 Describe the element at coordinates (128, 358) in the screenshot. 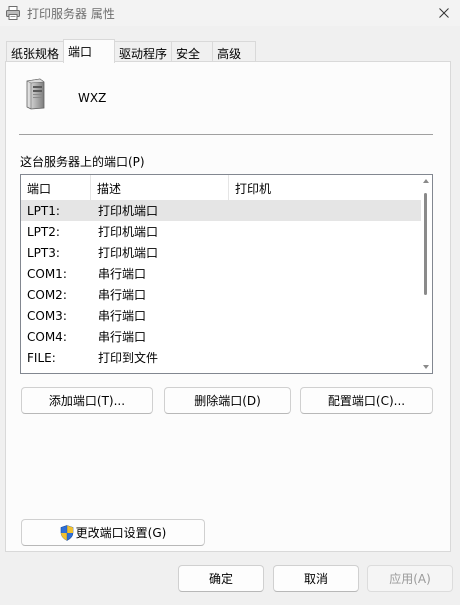

I see `port-description-cell: 打印到文件` at that location.